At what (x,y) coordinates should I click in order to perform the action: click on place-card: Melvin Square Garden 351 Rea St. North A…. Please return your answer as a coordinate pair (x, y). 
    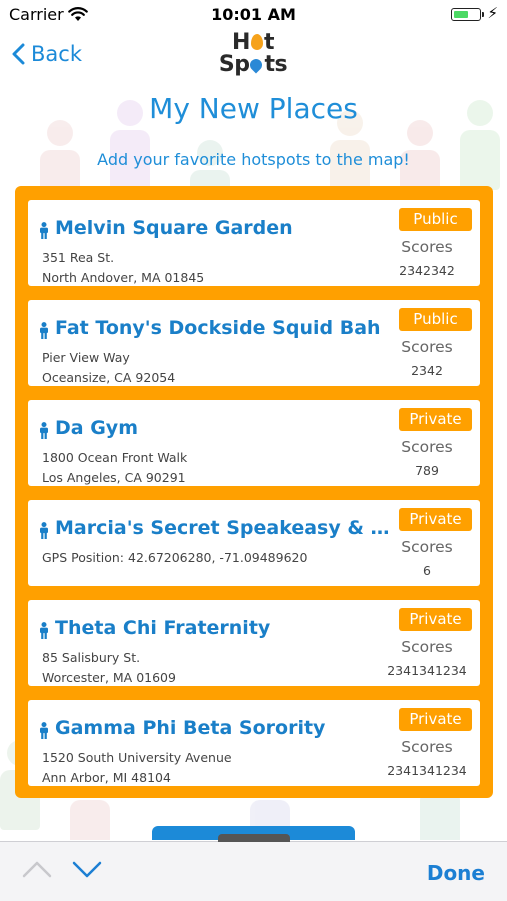
    Looking at the image, I should click on (254, 243).